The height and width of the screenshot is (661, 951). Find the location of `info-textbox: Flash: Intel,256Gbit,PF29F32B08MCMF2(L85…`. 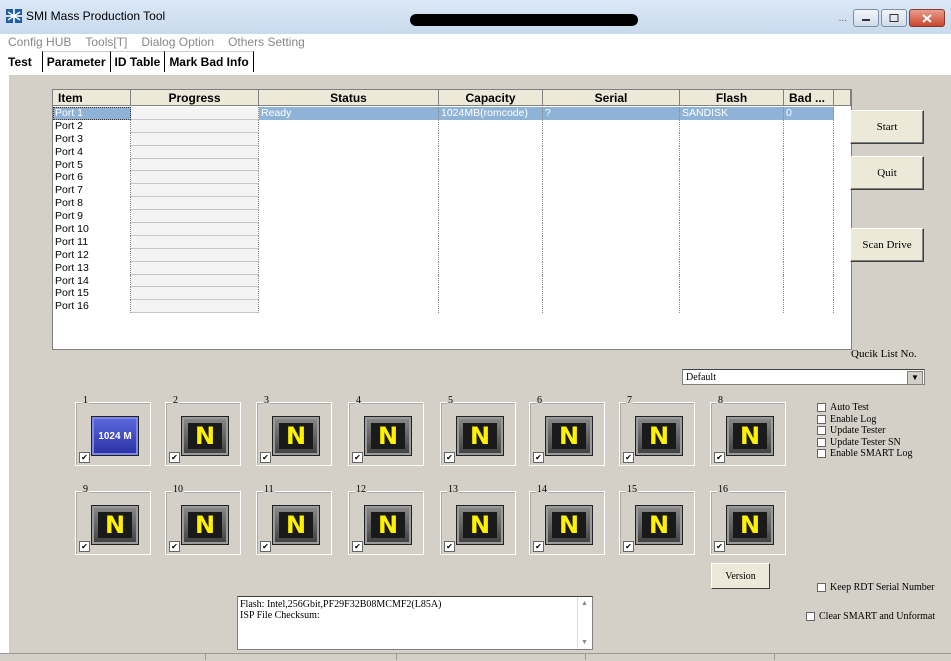

info-textbox: Flash: Intel,256Gbit,PF29F32B08MCMF2(L85… is located at coordinates (415, 623).